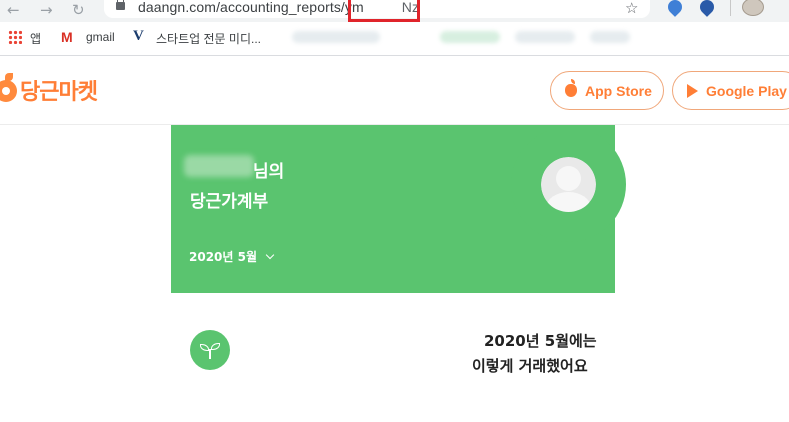 Image resolution: width=789 pixels, height=422 pixels. What do you see at coordinates (223, 257) in the screenshot?
I see `month-label: 2020년 5월` at bounding box center [223, 257].